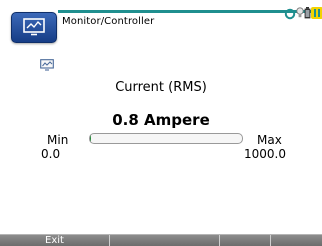 This screenshot has height=246, width=322. What do you see at coordinates (265, 154) in the screenshot?
I see `max-value: 1000.0` at bounding box center [265, 154].